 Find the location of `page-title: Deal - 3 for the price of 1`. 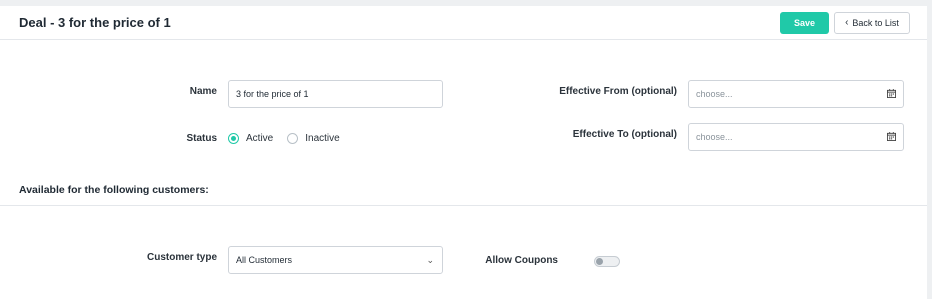

page-title: Deal - 3 for the price of 1 is located at coordinates (95, 22).